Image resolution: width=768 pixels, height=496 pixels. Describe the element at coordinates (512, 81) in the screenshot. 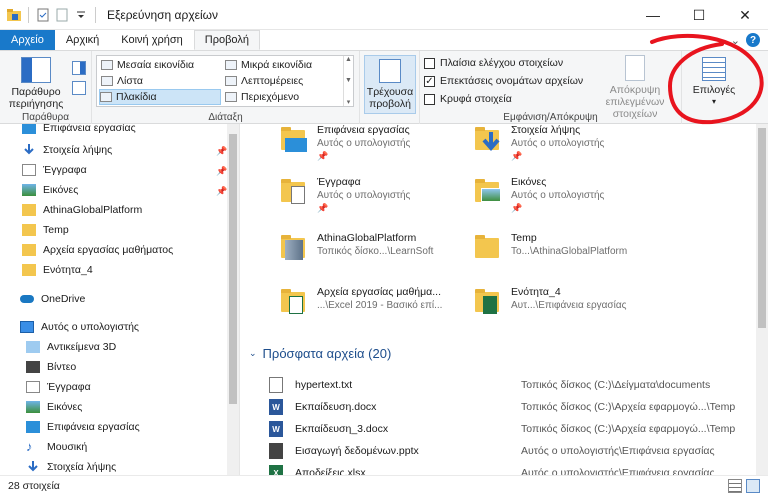

I see `checkbox-label: Επεκτάσεις ονομάτων αρχείων` at that location.